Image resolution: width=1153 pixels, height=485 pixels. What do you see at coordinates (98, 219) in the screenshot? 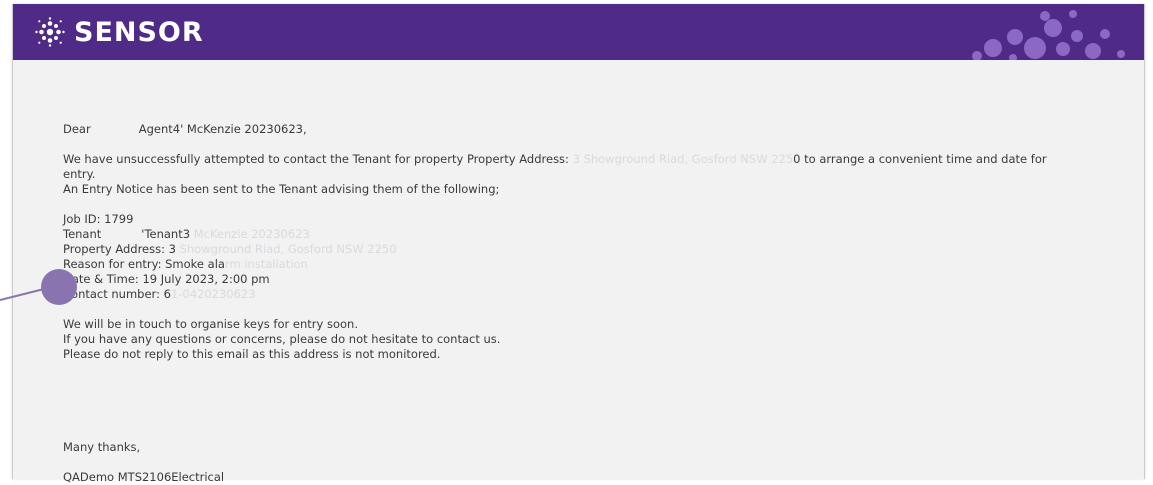
I see `job-id: Job ID: 1799` at bounding box center [98, 219].